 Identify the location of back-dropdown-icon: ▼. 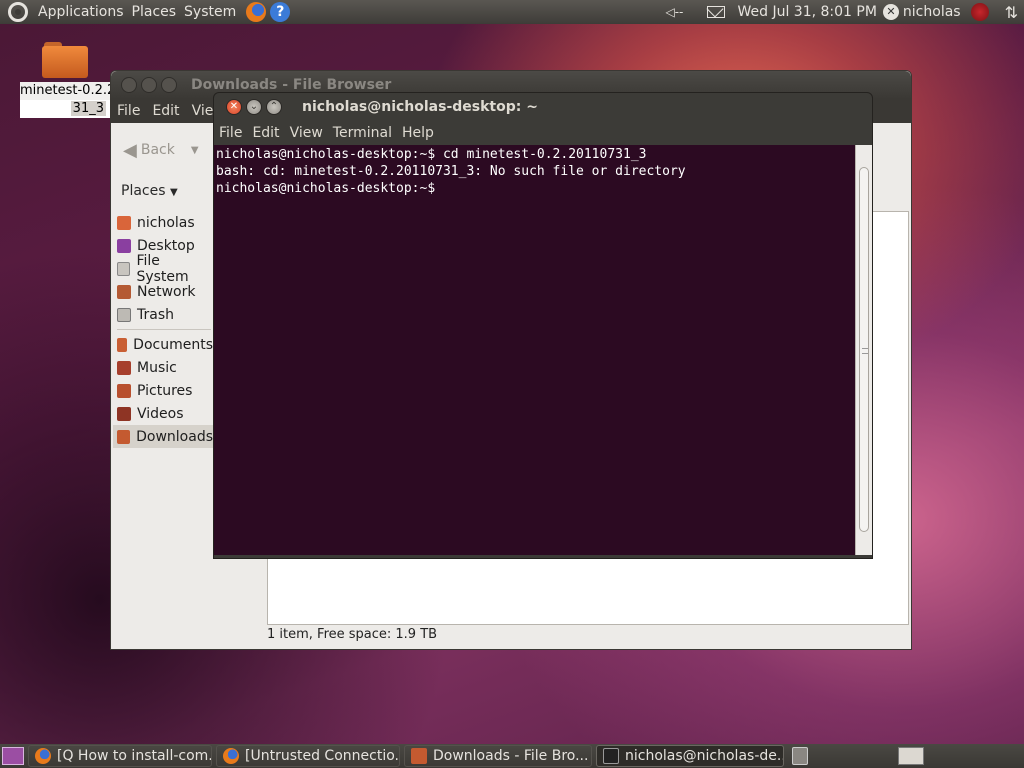
(195, 150).